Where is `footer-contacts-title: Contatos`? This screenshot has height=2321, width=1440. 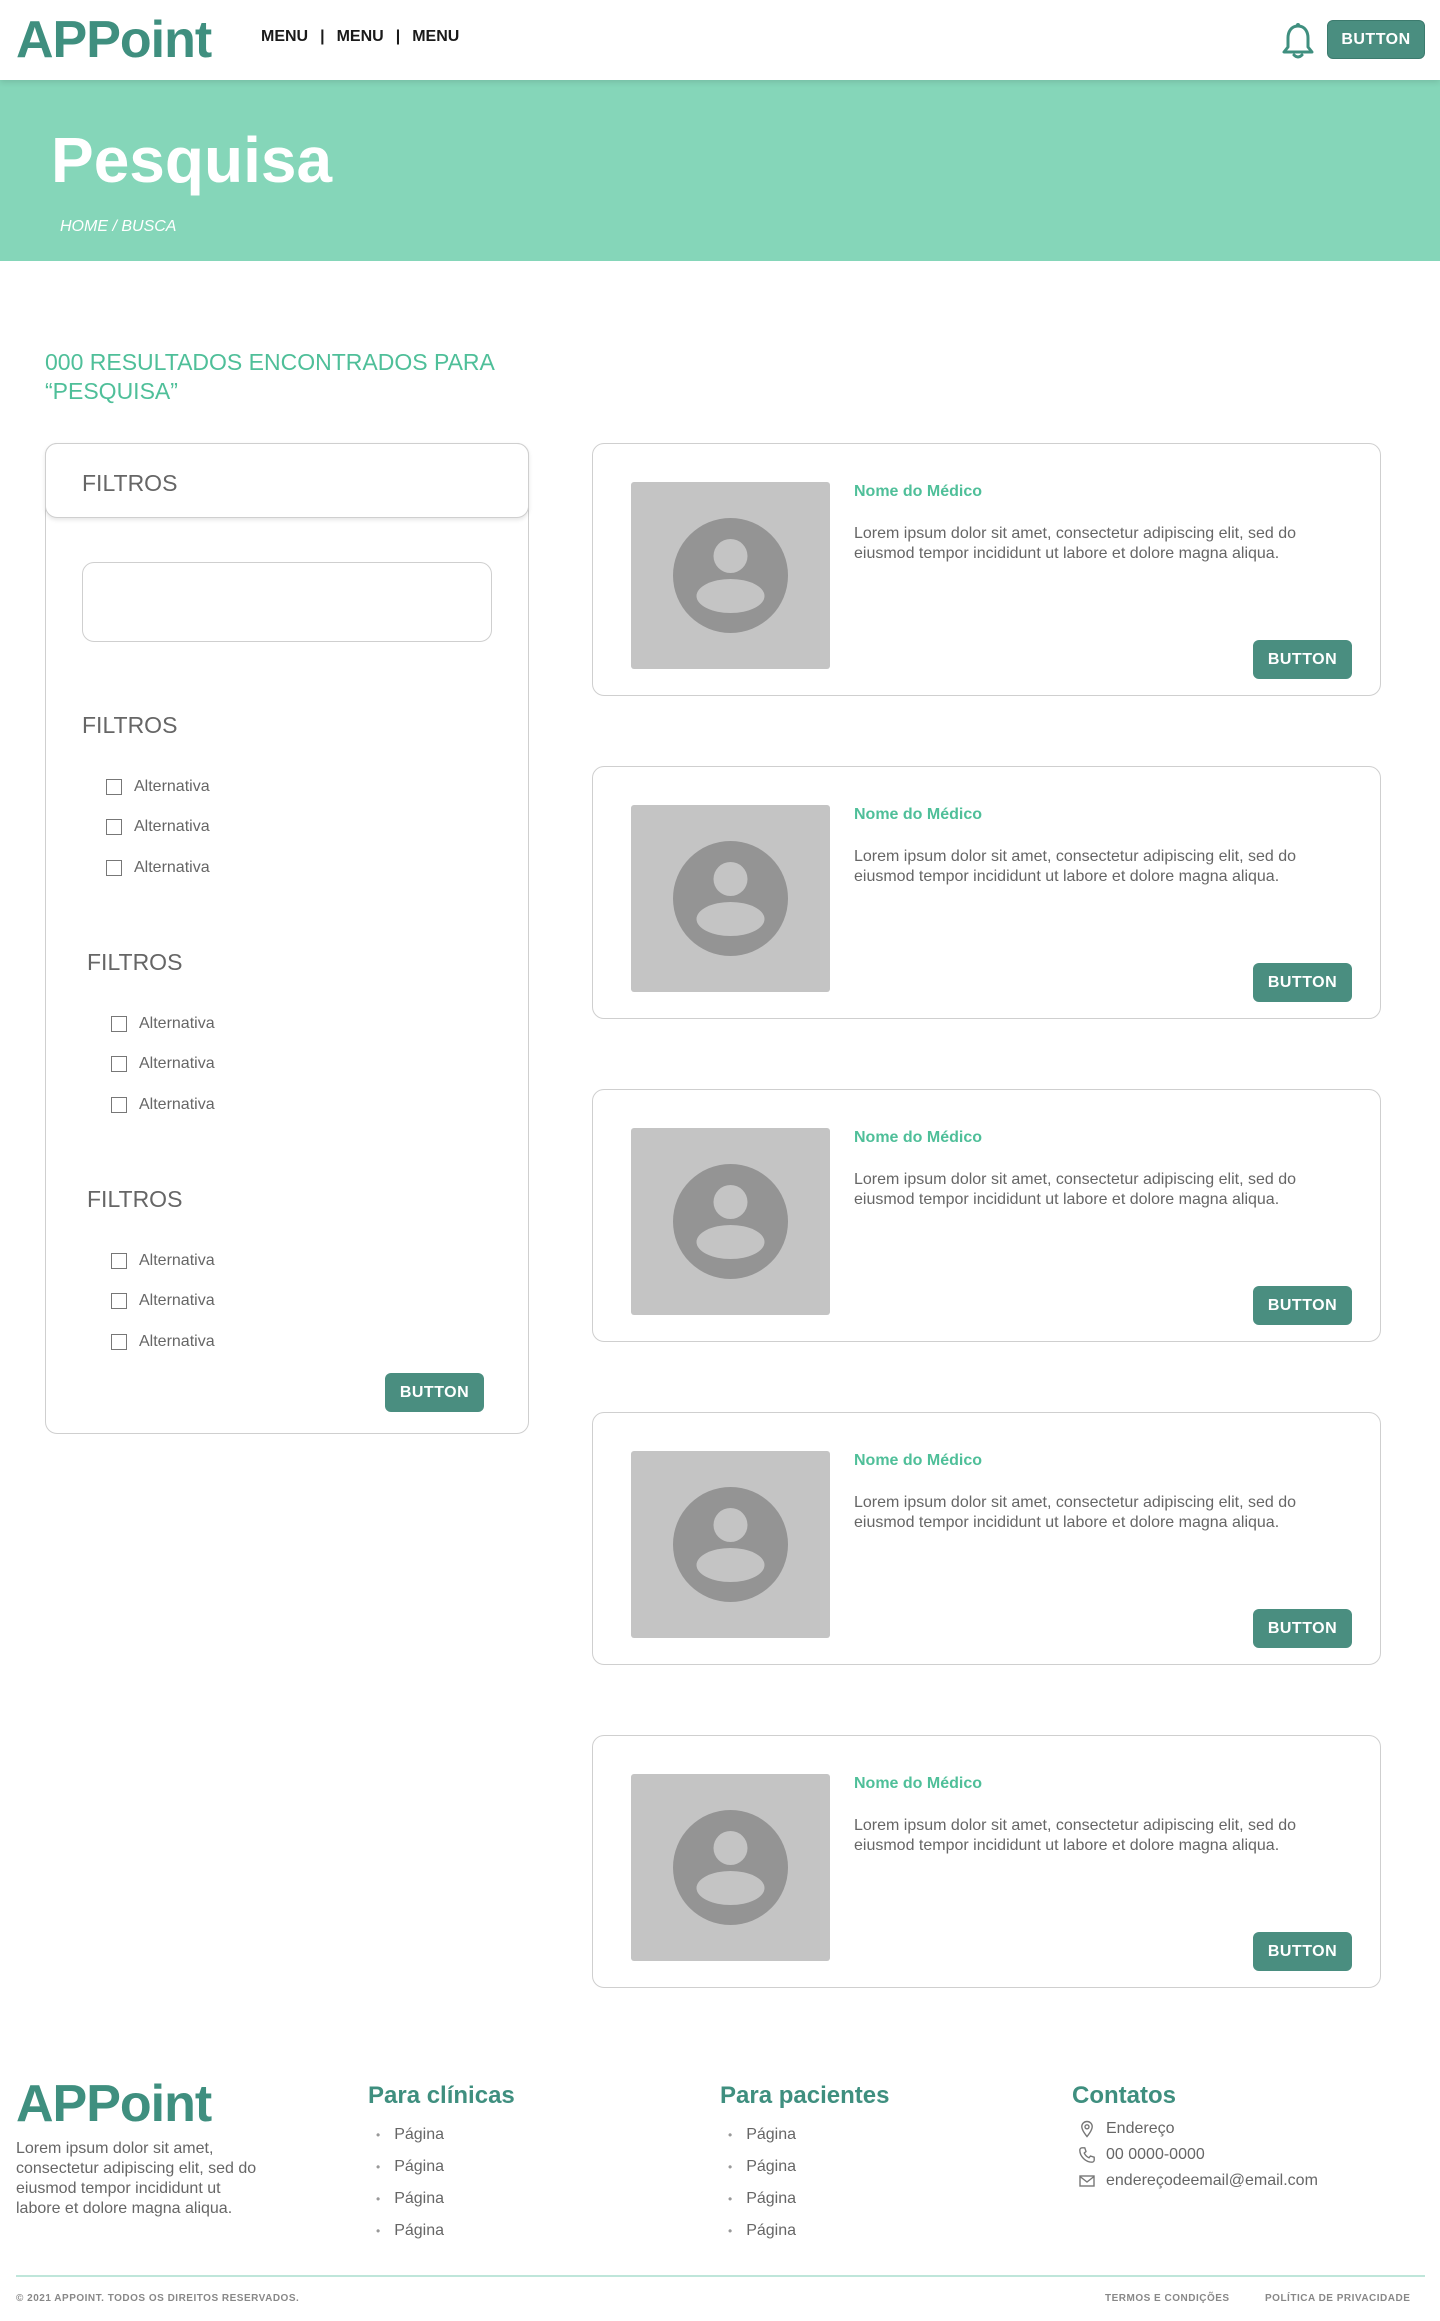
footer-contacts-title: Contatos is located at coordinates (1124, 2095).